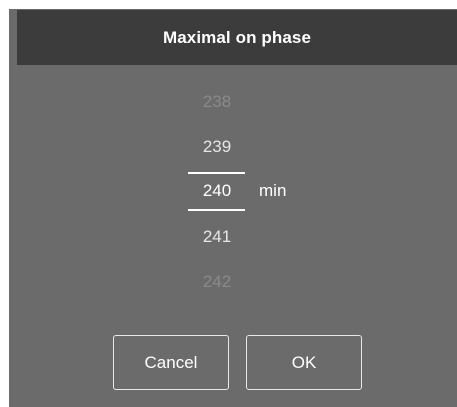 This screenshot has width=457, height=407. Describe the element at coordinates (217, 102) in the screenshot. I see `picker-value-previous-2: 238` at that location.